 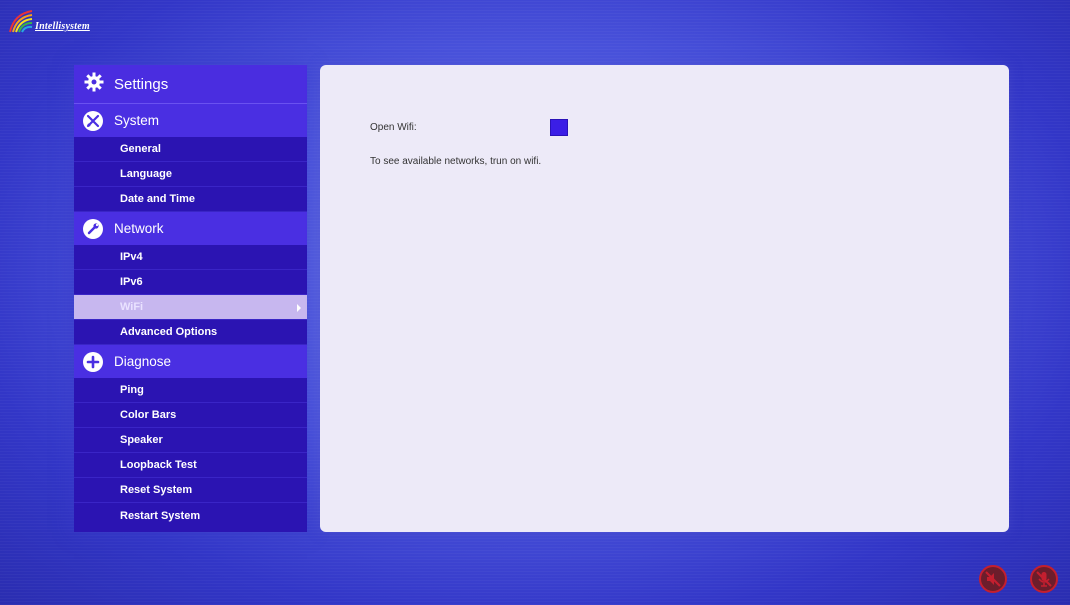 What do you see at coordinates (93, 361) in the screenshot?
I see `plus-icon` at bounding box center [93, 361].